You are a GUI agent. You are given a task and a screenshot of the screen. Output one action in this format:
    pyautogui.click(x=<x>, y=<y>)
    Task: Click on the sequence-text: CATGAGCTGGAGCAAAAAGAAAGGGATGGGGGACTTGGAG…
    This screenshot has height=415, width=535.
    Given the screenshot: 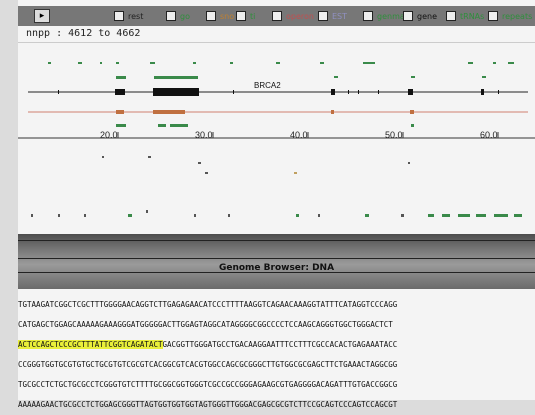 What is the action you would take?
    pyautogui.click(x=205, y=324)
    